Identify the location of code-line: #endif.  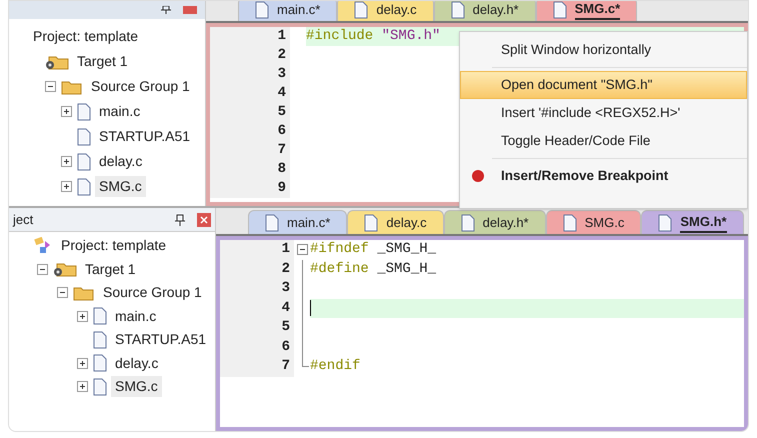
(336, 366).